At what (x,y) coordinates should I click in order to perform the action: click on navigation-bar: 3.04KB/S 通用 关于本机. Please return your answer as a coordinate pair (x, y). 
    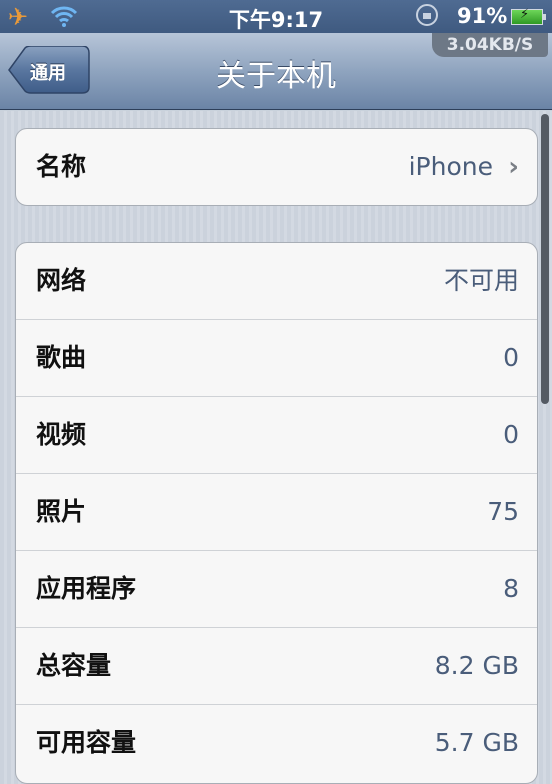
    Looking at the image, I should click on (276, 71).